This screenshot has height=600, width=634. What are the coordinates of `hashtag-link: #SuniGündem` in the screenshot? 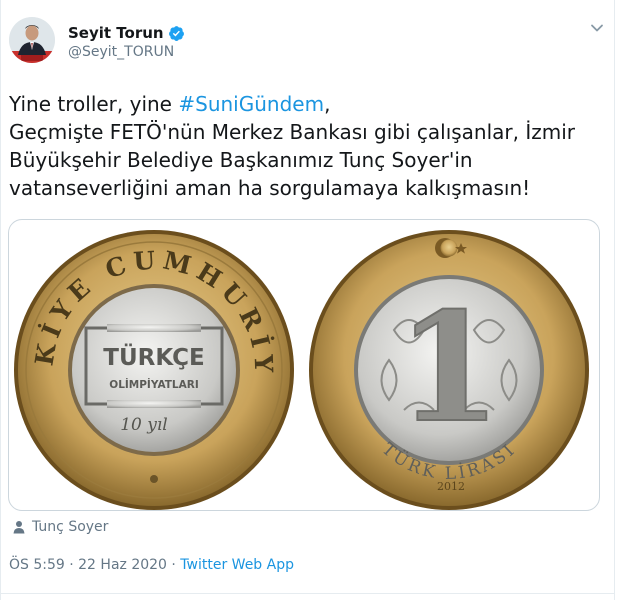 It's located at (251, 104).